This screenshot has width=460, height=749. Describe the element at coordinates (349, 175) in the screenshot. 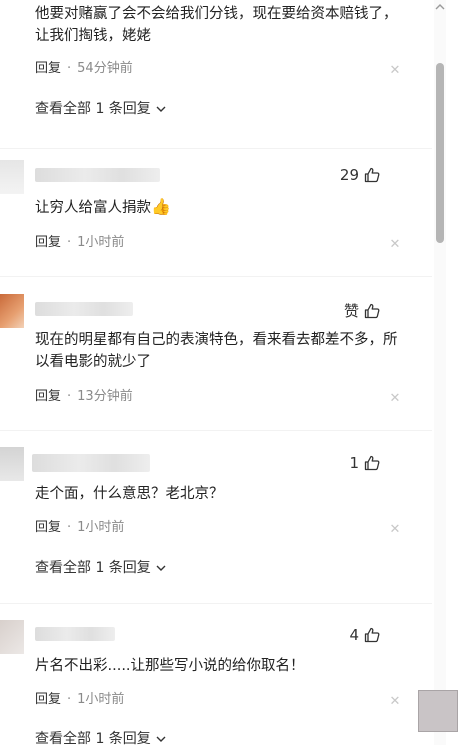

I see `like-count: 29` at that location.